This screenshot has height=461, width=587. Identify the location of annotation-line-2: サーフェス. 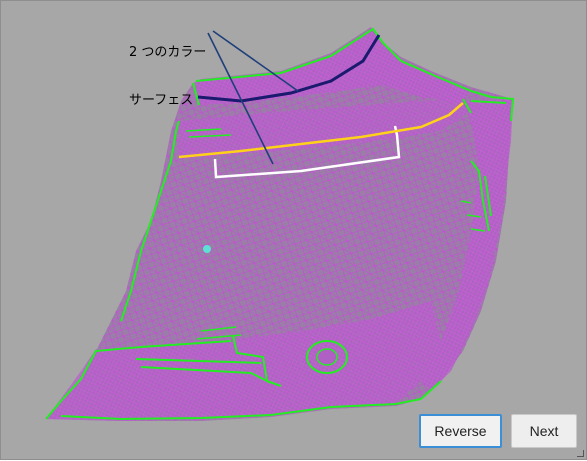
(161, 100).